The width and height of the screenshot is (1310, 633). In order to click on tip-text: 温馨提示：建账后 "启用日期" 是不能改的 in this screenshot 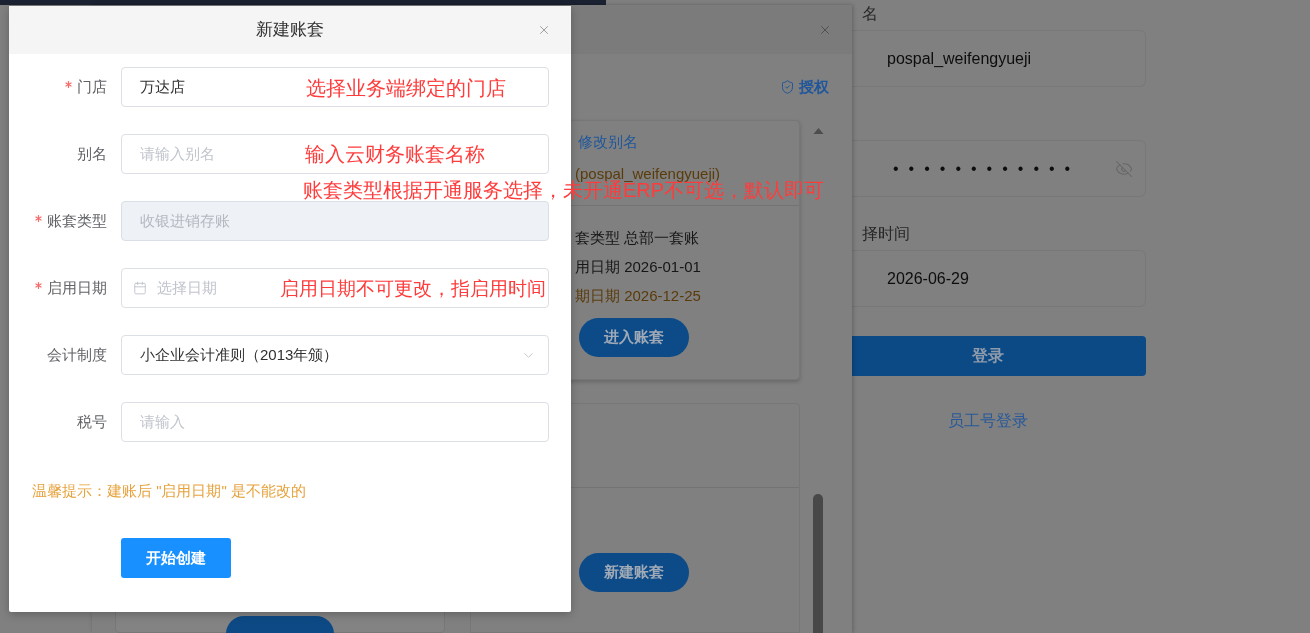, I will do `click(169, 490)`.